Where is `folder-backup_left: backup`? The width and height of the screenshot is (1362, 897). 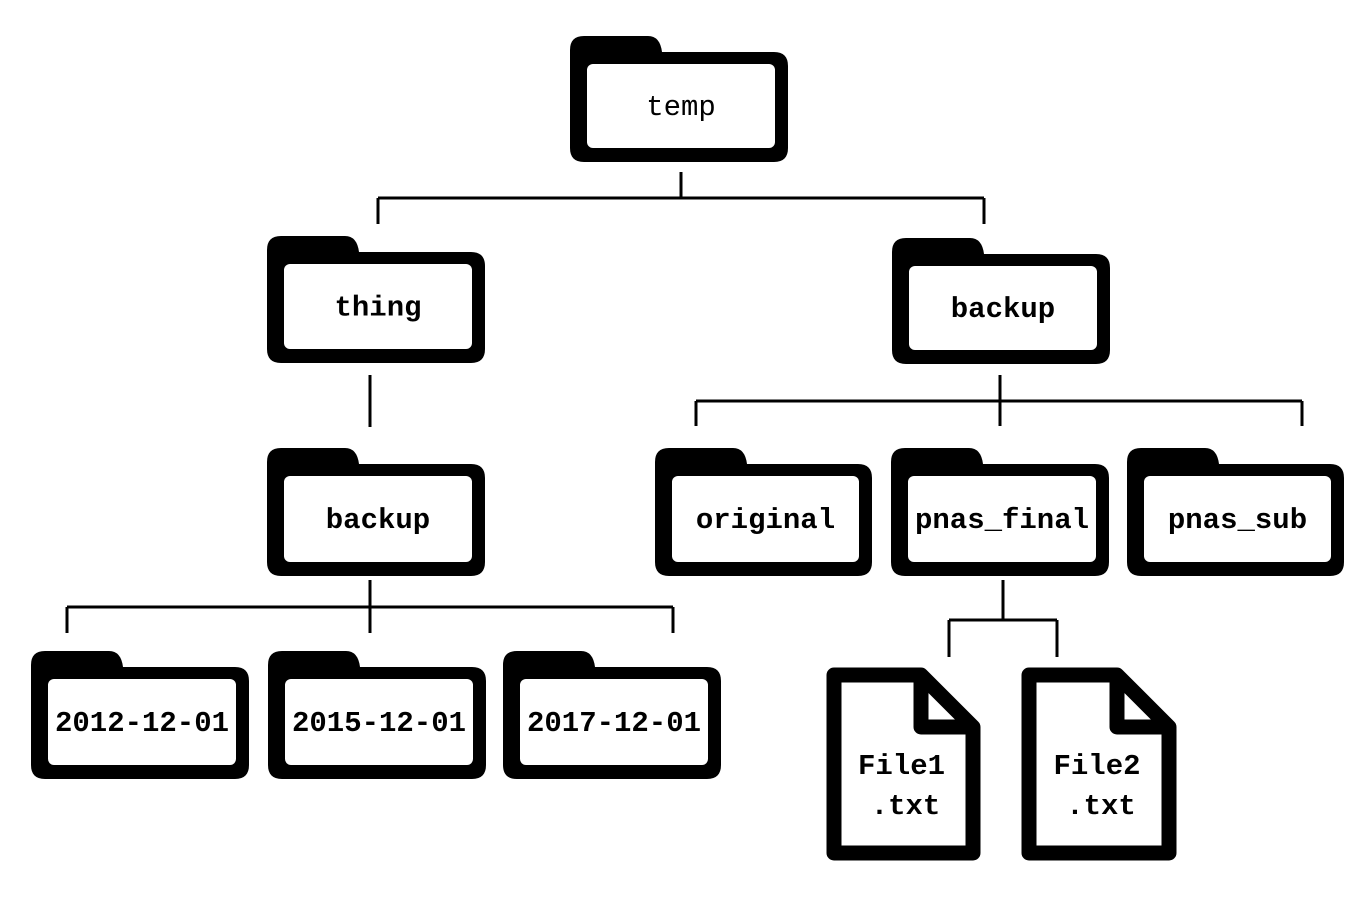
folder-backup_left: backup is located at coordinates (376, 512).